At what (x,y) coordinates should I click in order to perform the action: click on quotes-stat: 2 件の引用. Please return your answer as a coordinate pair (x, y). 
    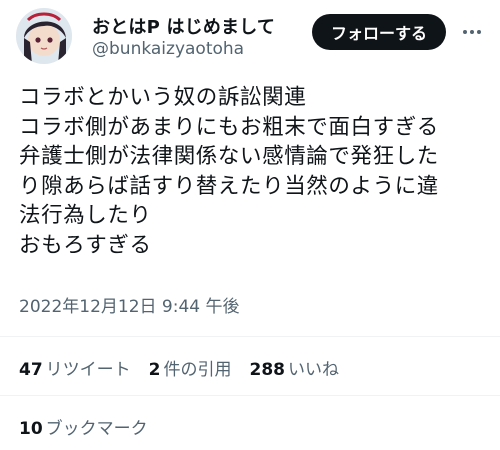
    Looking at the image, I should click on (190, 367).